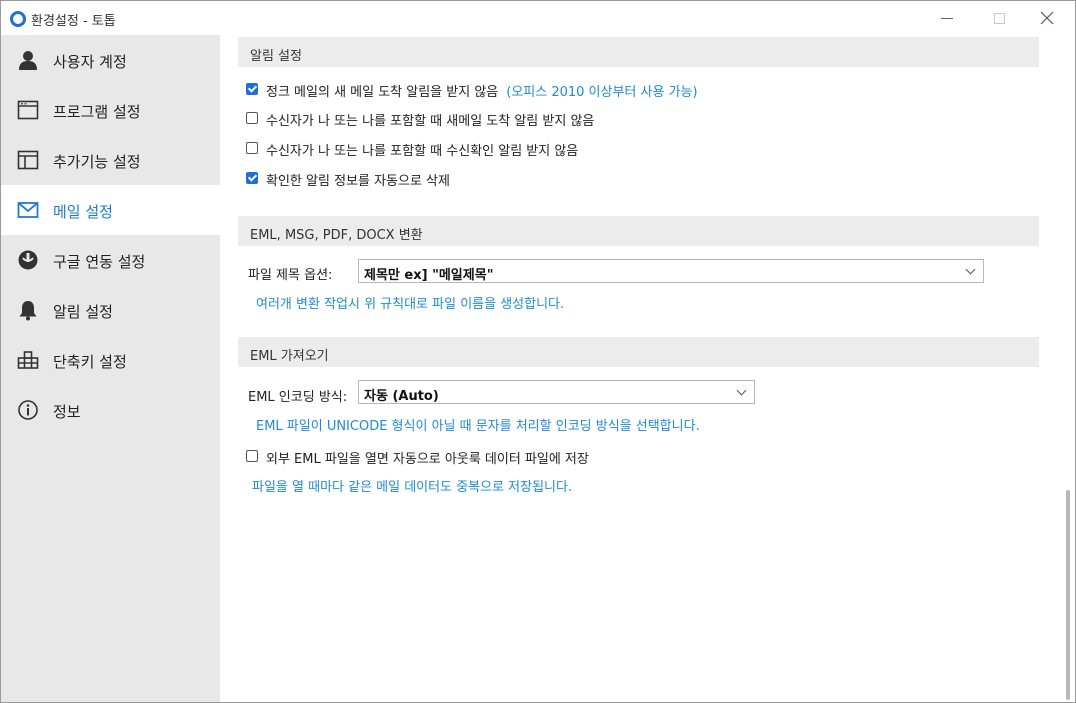 Image resolution: width=1076 pixels, height=703 pixels. I want to click on keyboard-icon, so click(28, 360).